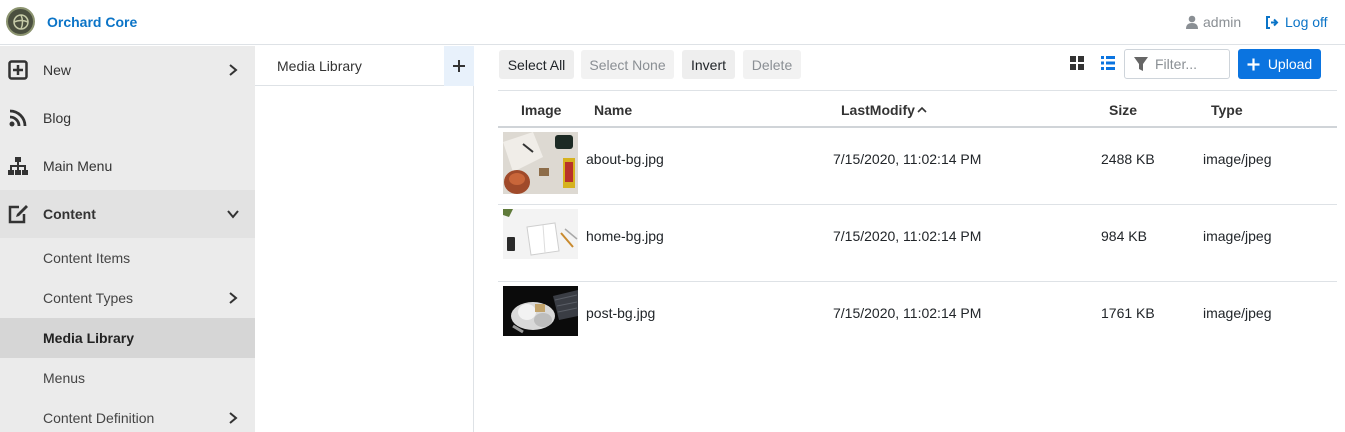  What do you see at coordinates (917, 90) in the screenshot?
I see `table-top-border` at bounding box center [917, 90].